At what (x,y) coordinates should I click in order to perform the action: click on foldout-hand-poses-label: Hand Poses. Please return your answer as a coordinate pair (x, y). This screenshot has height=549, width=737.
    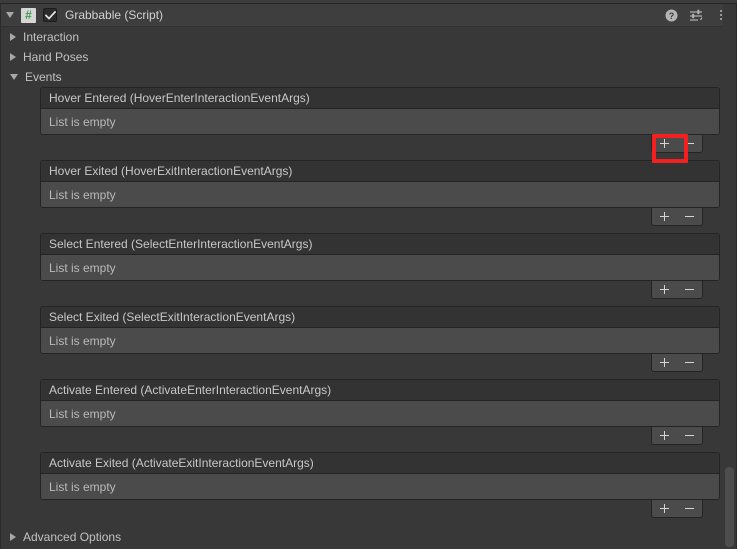
    Looking at the image, I should click on (56, 57).